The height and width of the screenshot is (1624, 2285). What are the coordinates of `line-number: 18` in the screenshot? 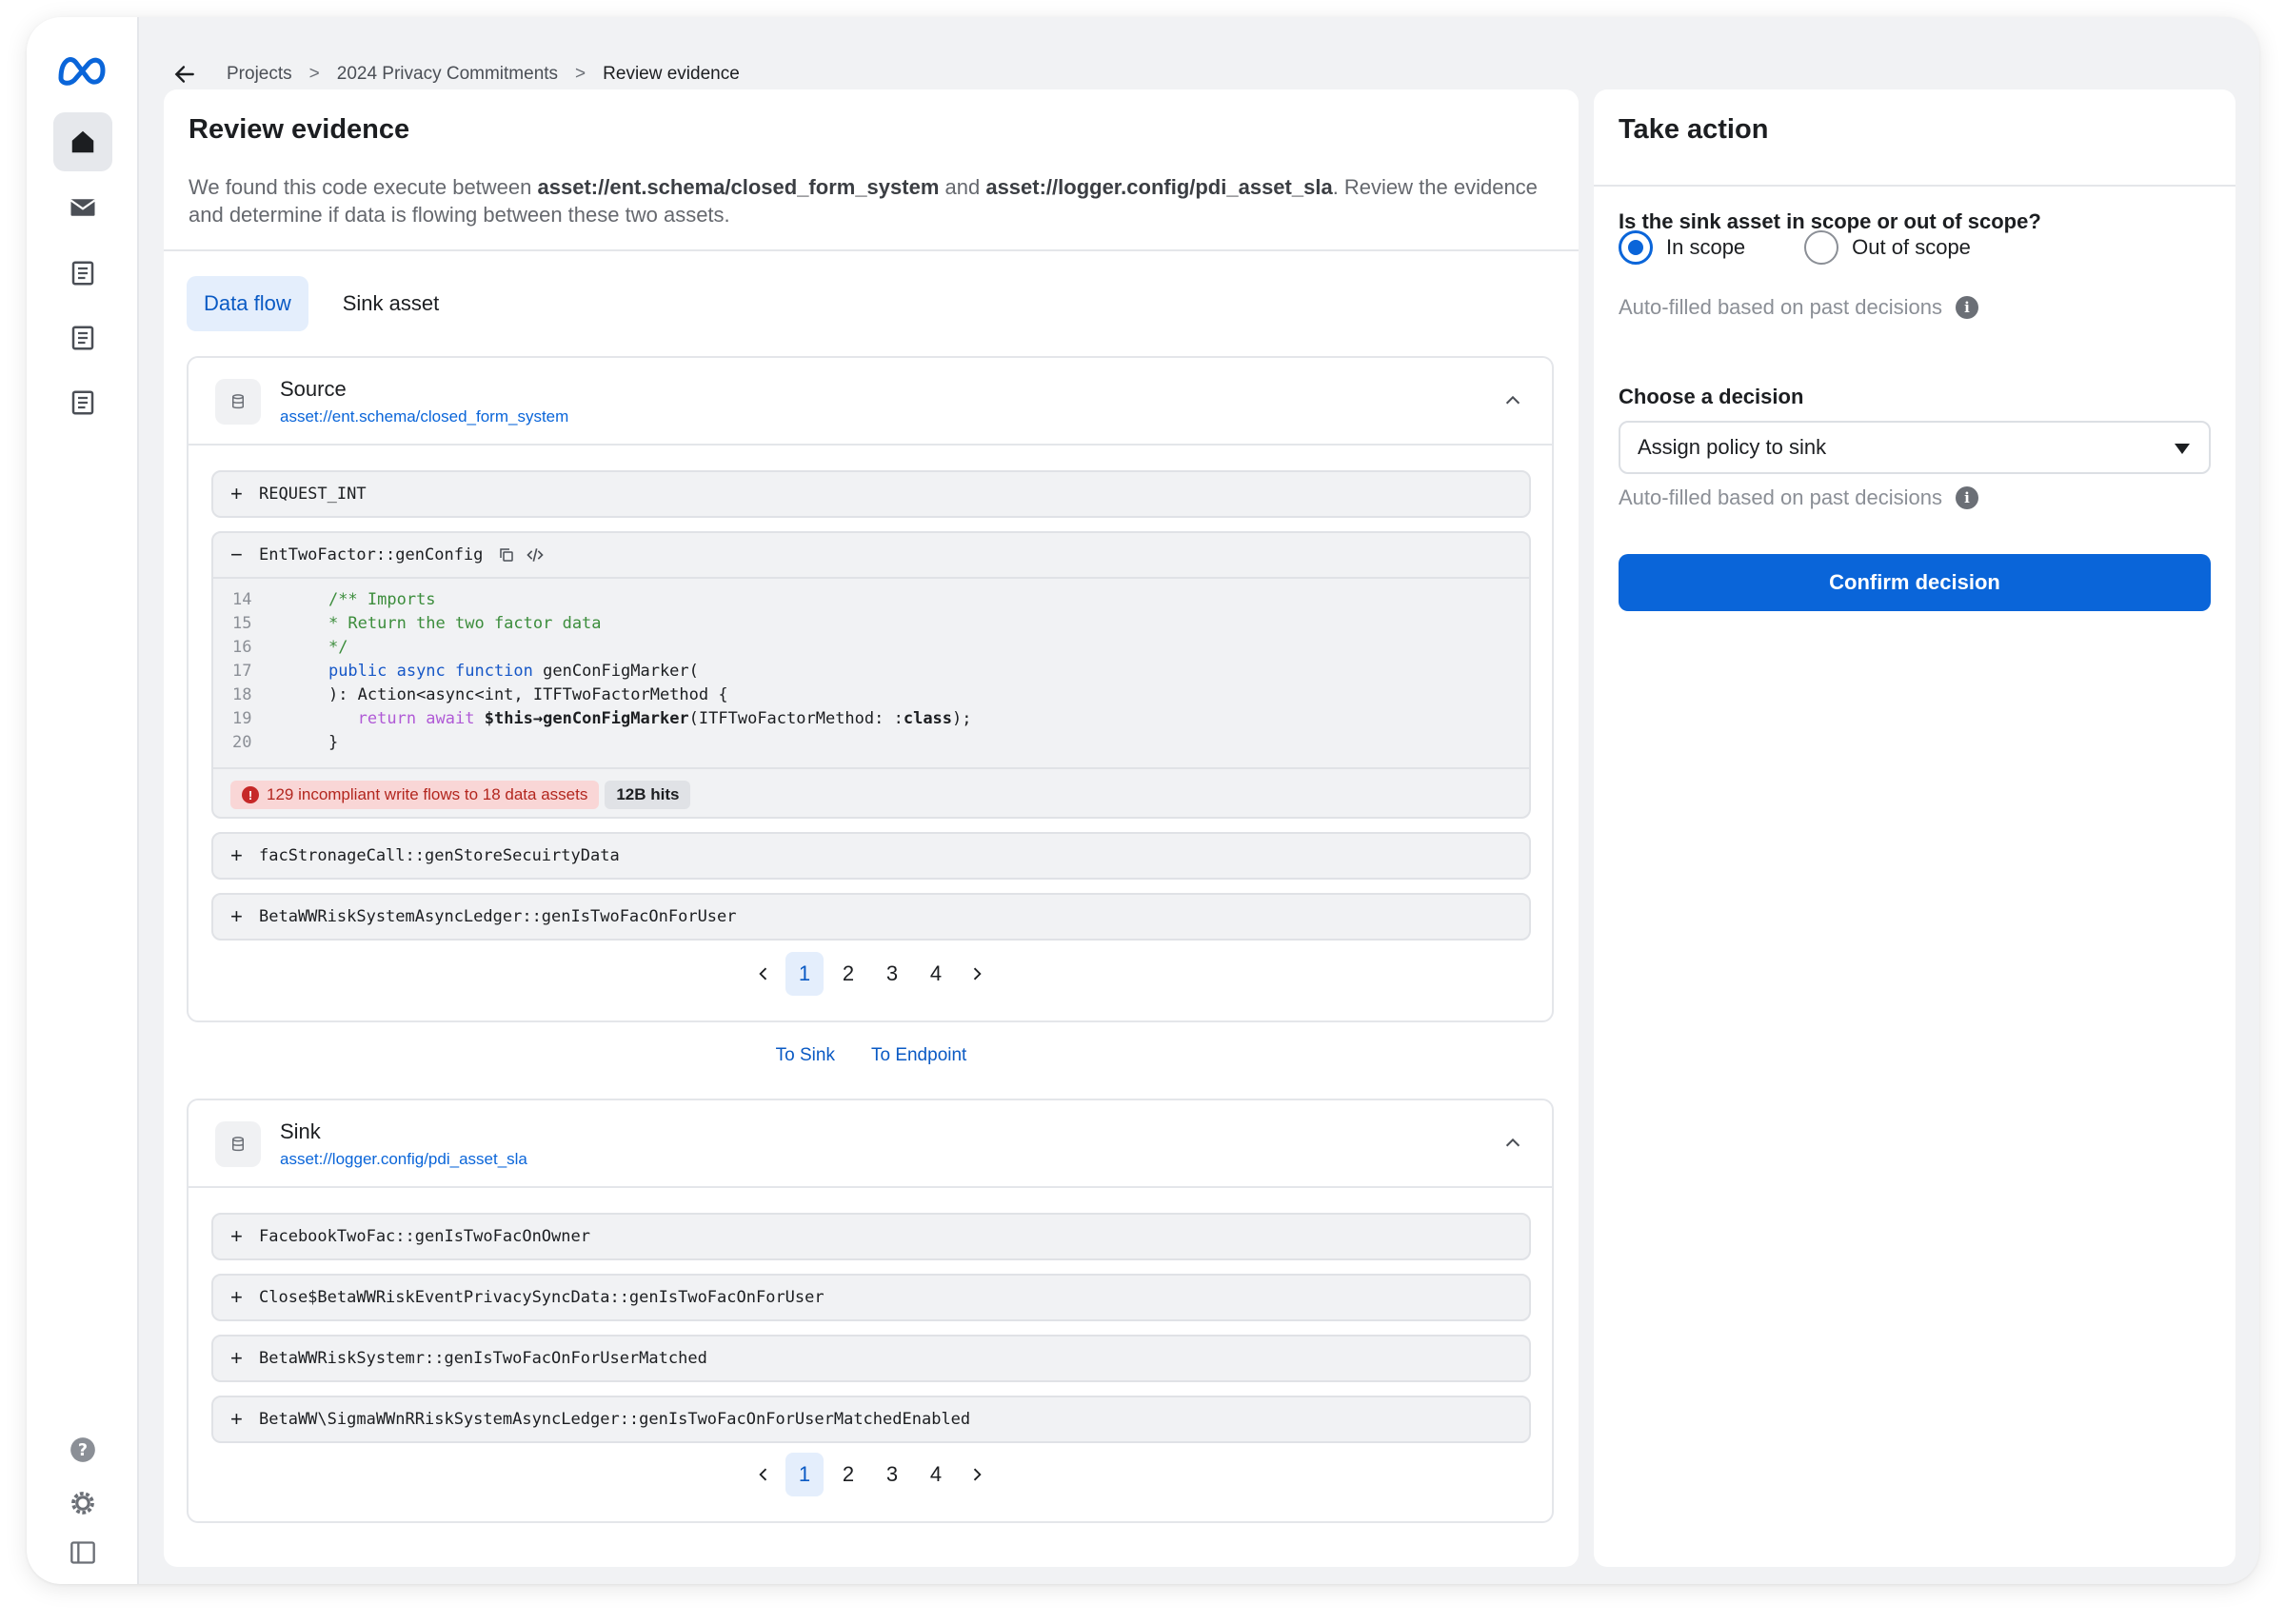 It's located at (242, 694).